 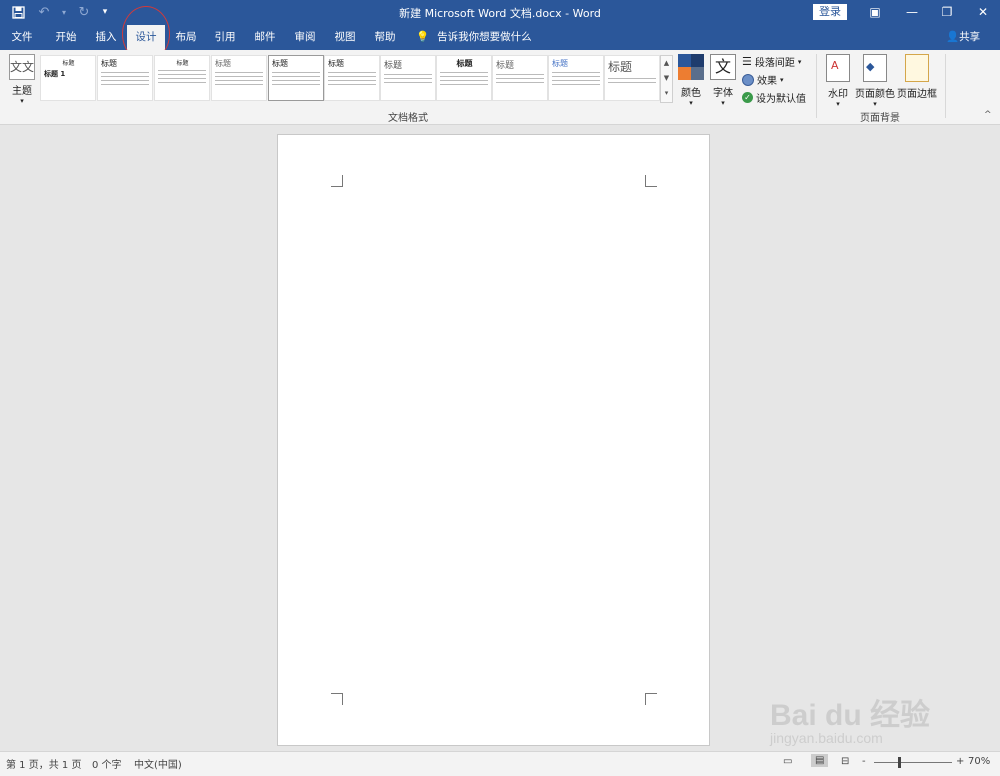 I want to click on tell-me-label: 告诉我你想要做什么, so click(x=484, y=37).